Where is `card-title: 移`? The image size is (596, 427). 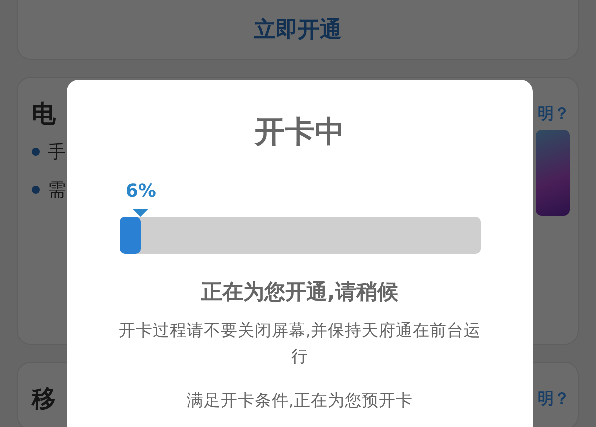 card-title: 移 is located at coordinates (44, 399).